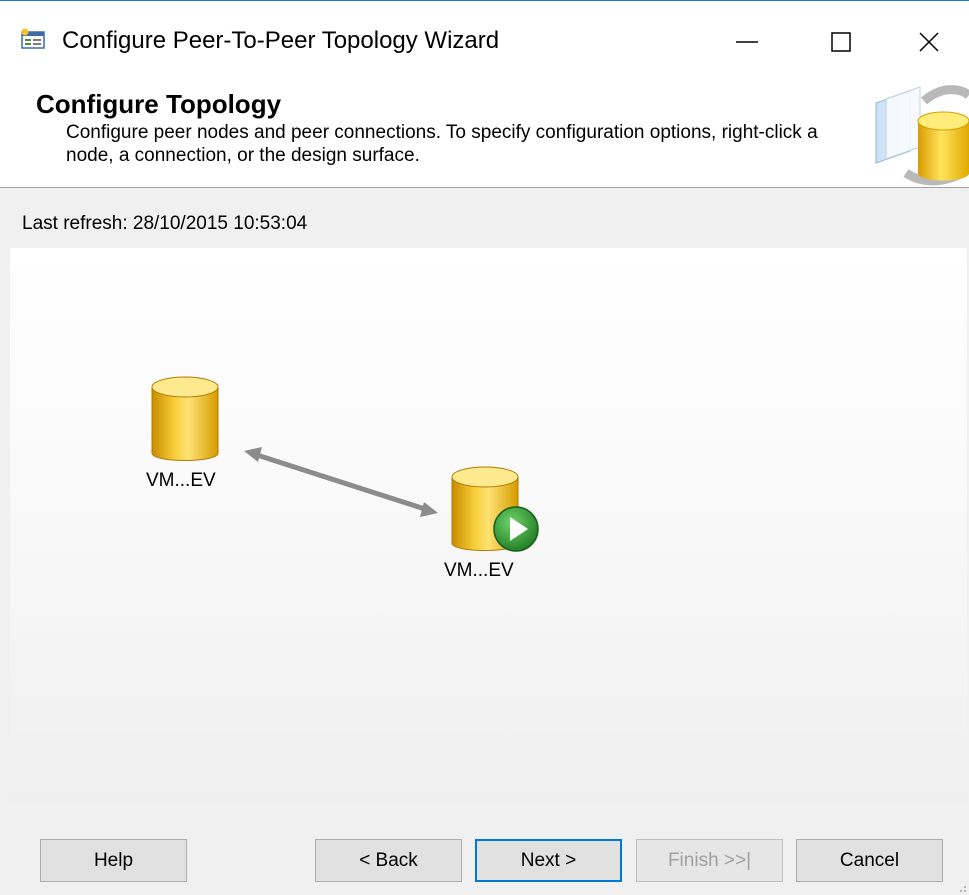  I want to click on peer-node-1: VM...EV, so click(185, 435).